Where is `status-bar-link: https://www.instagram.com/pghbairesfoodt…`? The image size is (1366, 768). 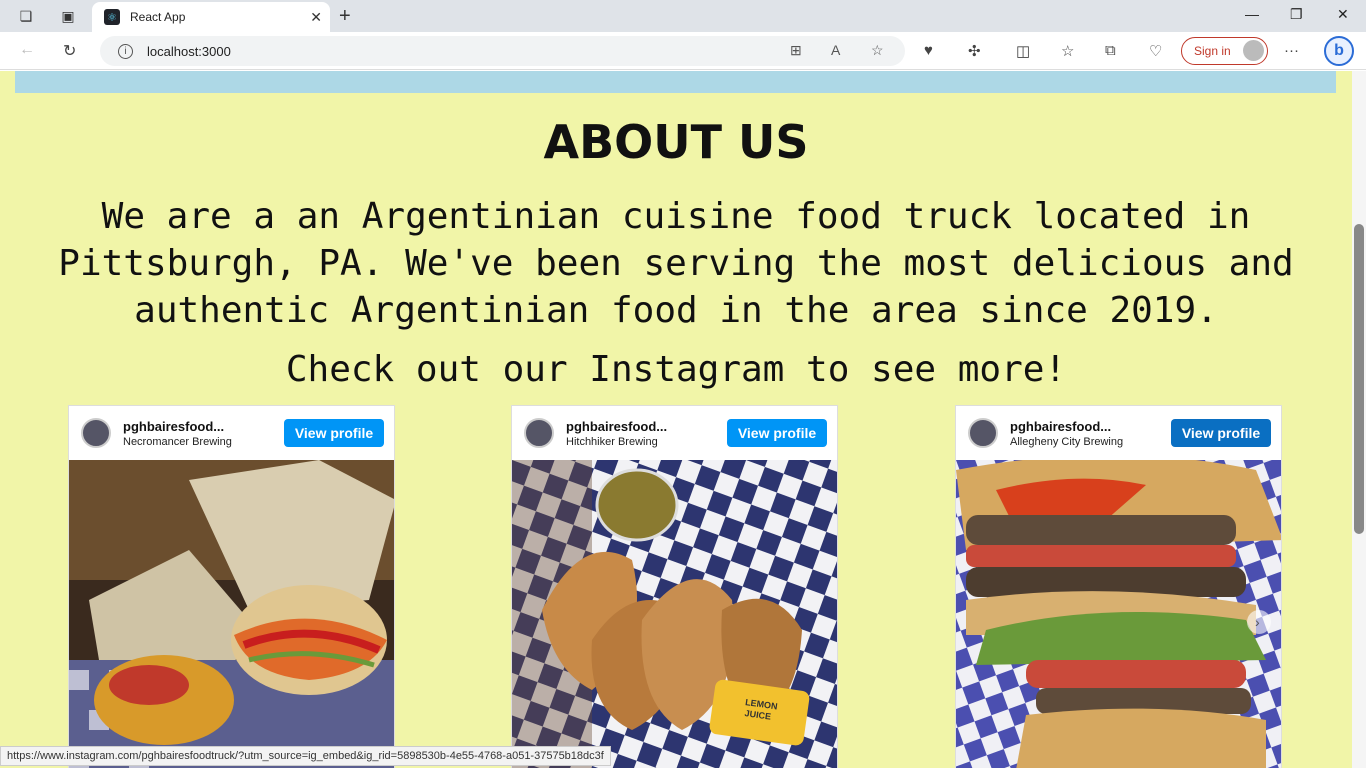 status-bar-link: https://www.instagram.com/pghbairesfoodt… is located at coordinates (305, 756).